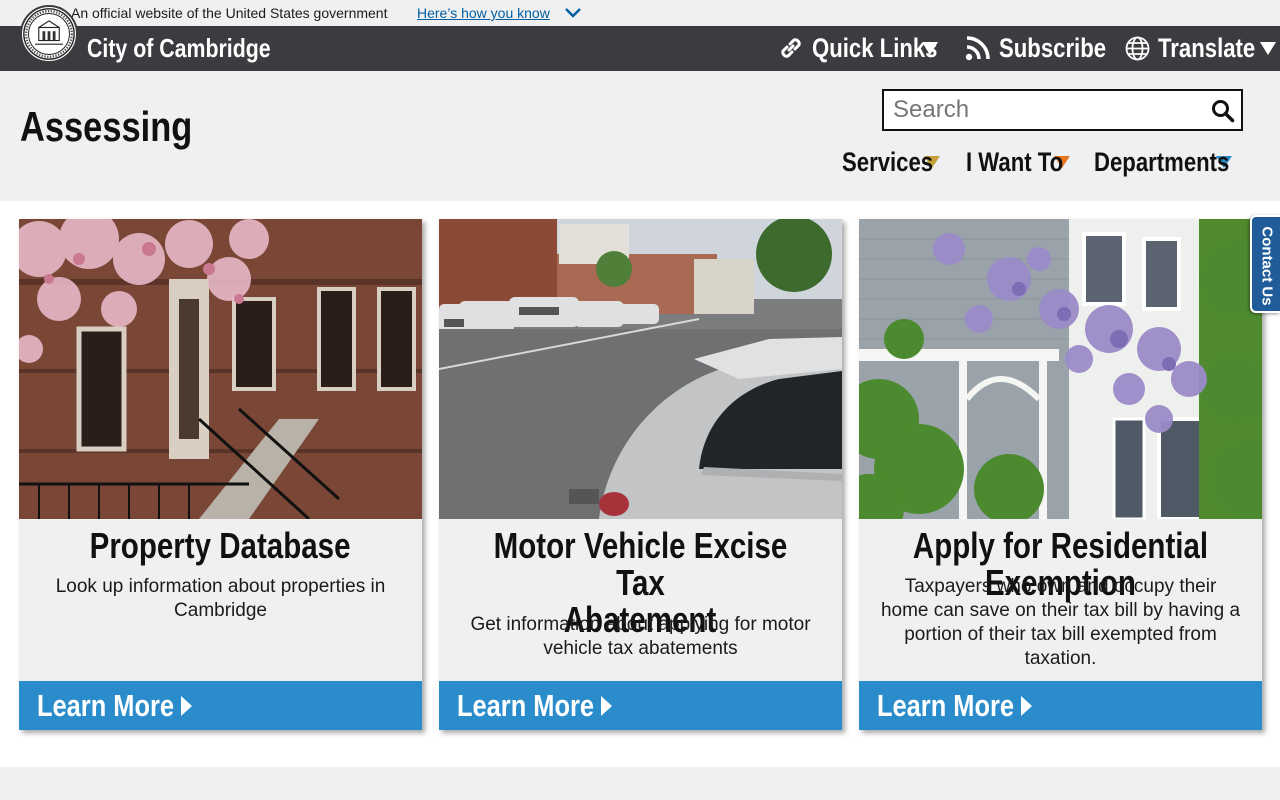  I want to click on rss-icon, so click(977, 48).